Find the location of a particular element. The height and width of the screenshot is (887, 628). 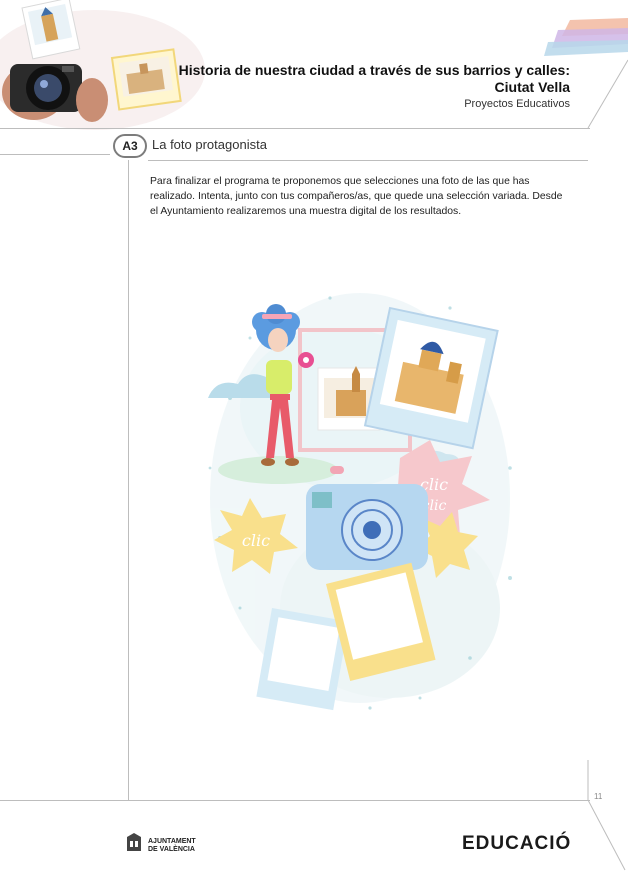

ayuntamiento-logo-text: AJUNTAMENT DE VALÈNCIA is located at coordinates (172, 846).